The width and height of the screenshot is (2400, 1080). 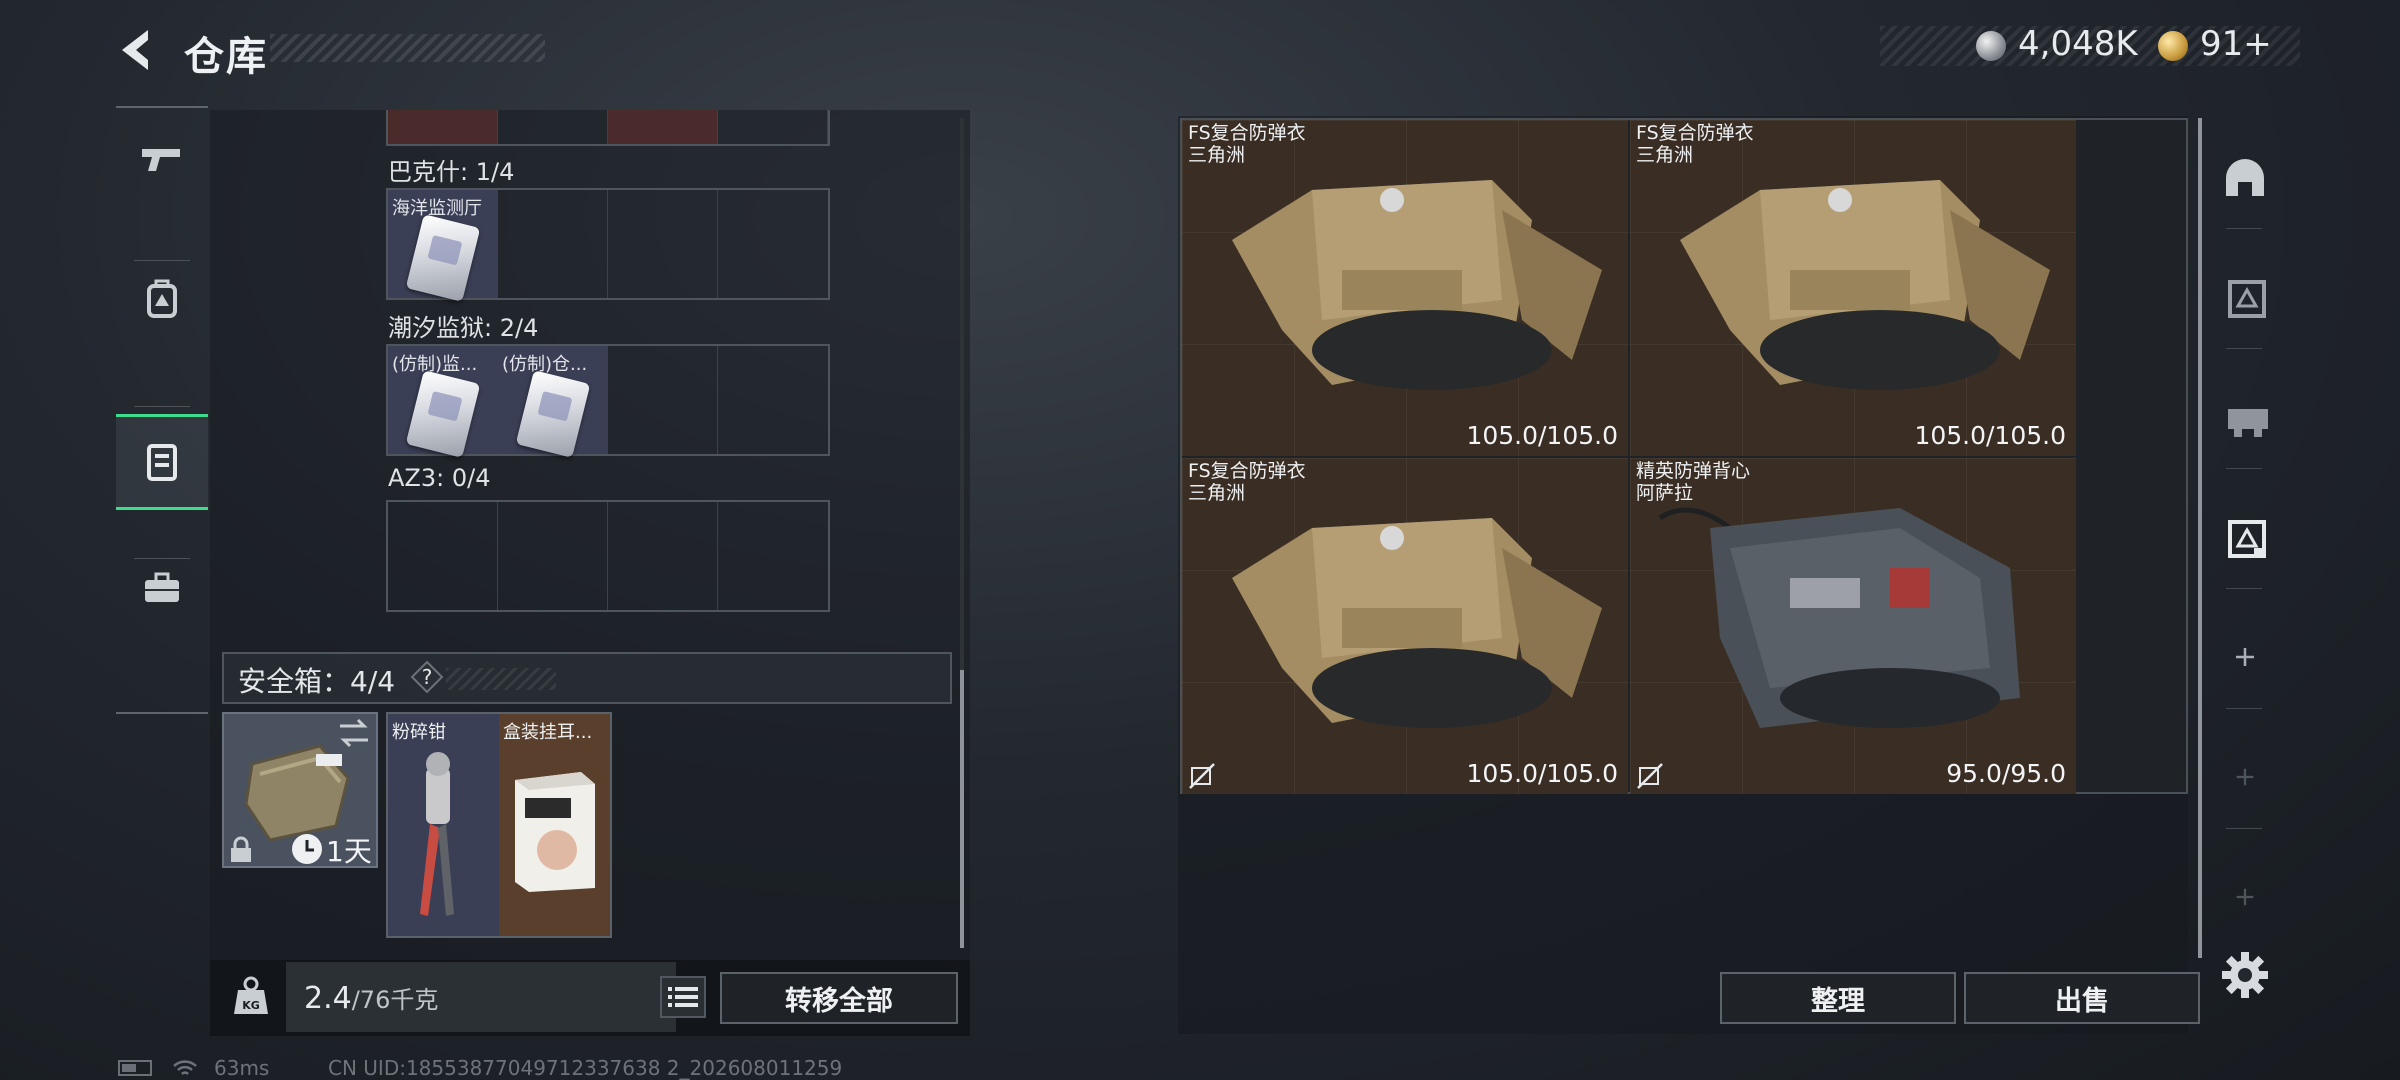 I want to click on item-slot: 海洋监测厅, so click(x=443, y=246).